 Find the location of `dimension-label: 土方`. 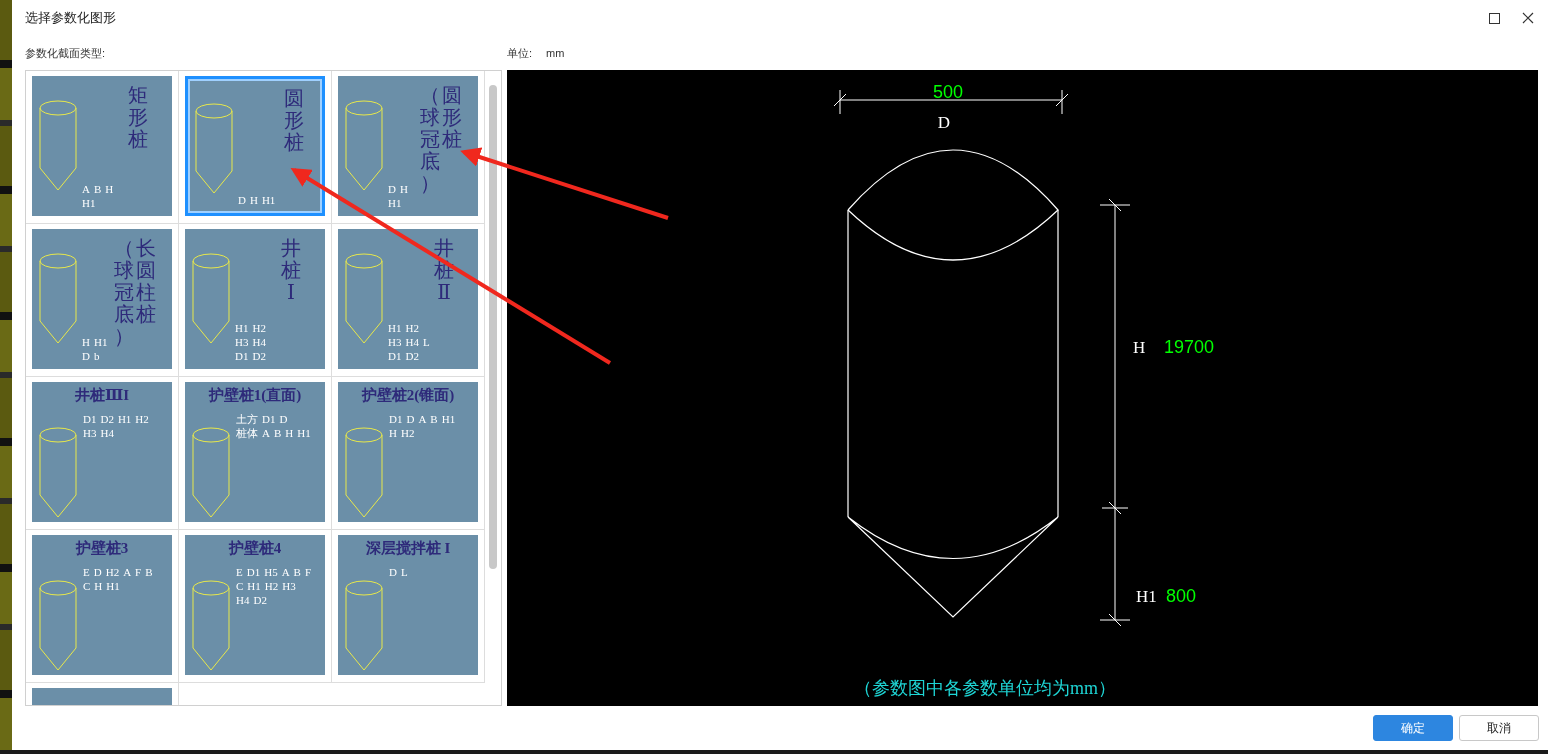

dimension-label: 土方 is located at coordinates (247, 419).